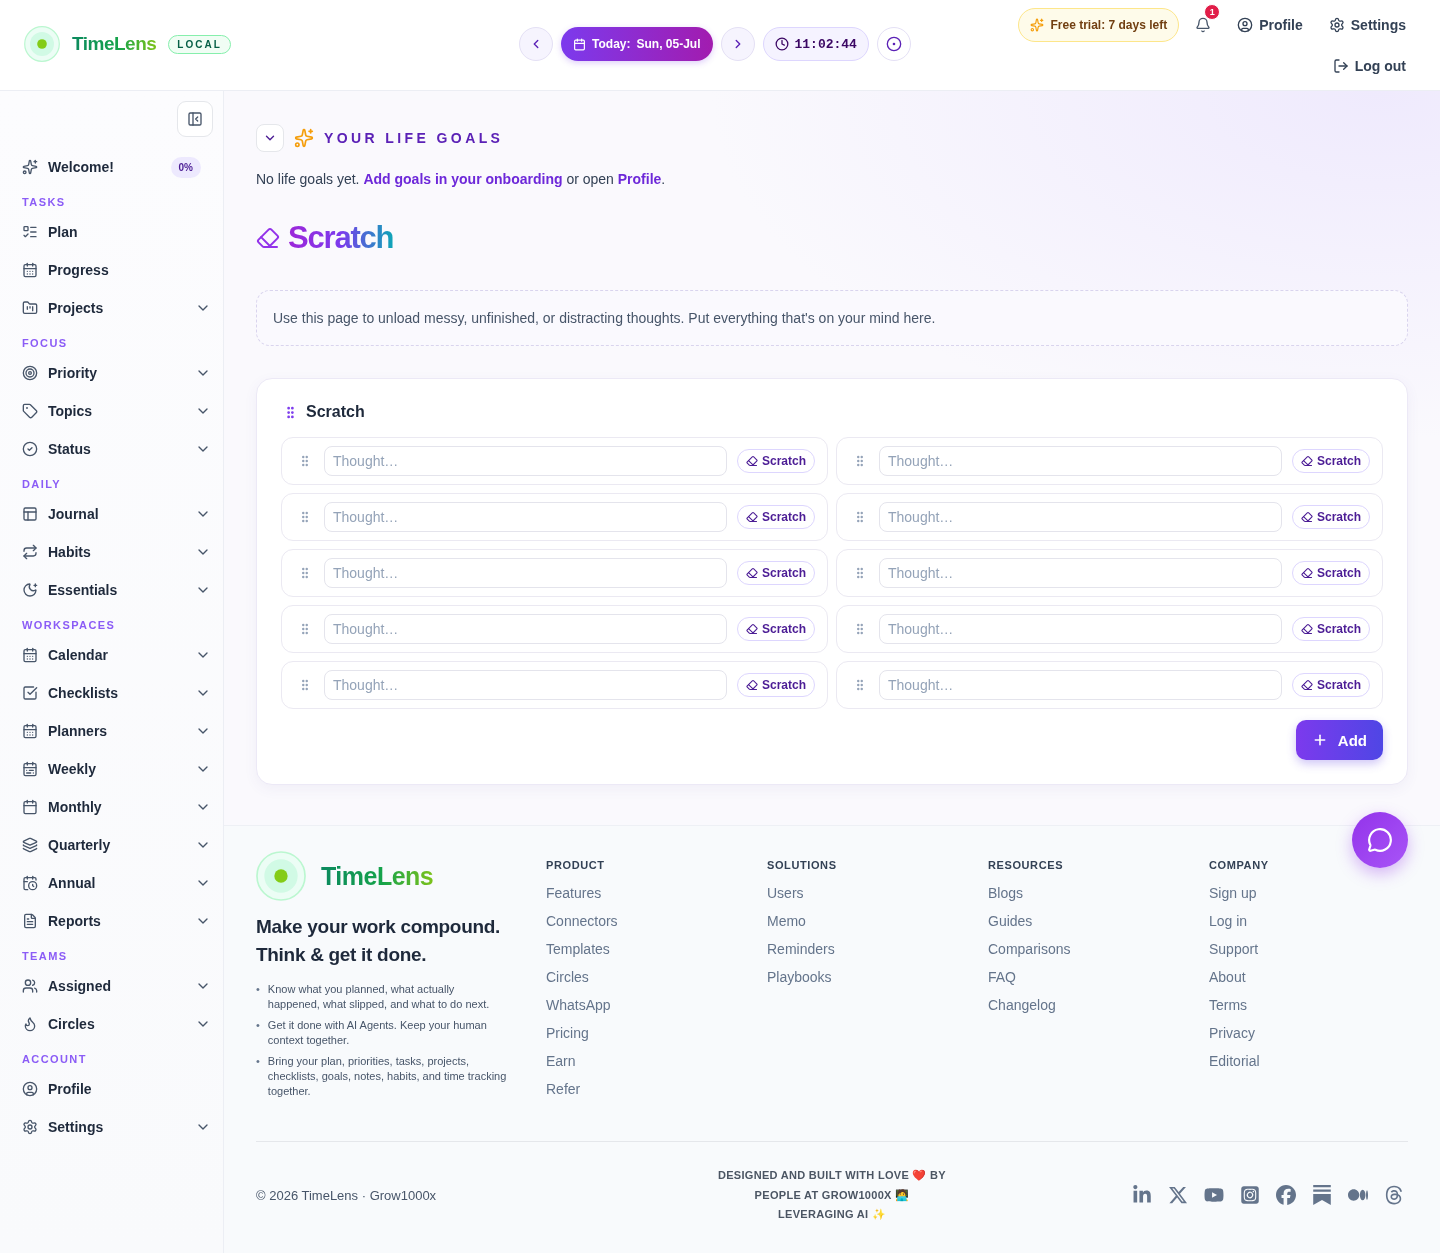 This screenshot has width=1440, height=1253. What do you see at coordinates (1022, 1005) in the screenshot?
I see `footer-link: Changelog` at bounding box center [1022, 1005].